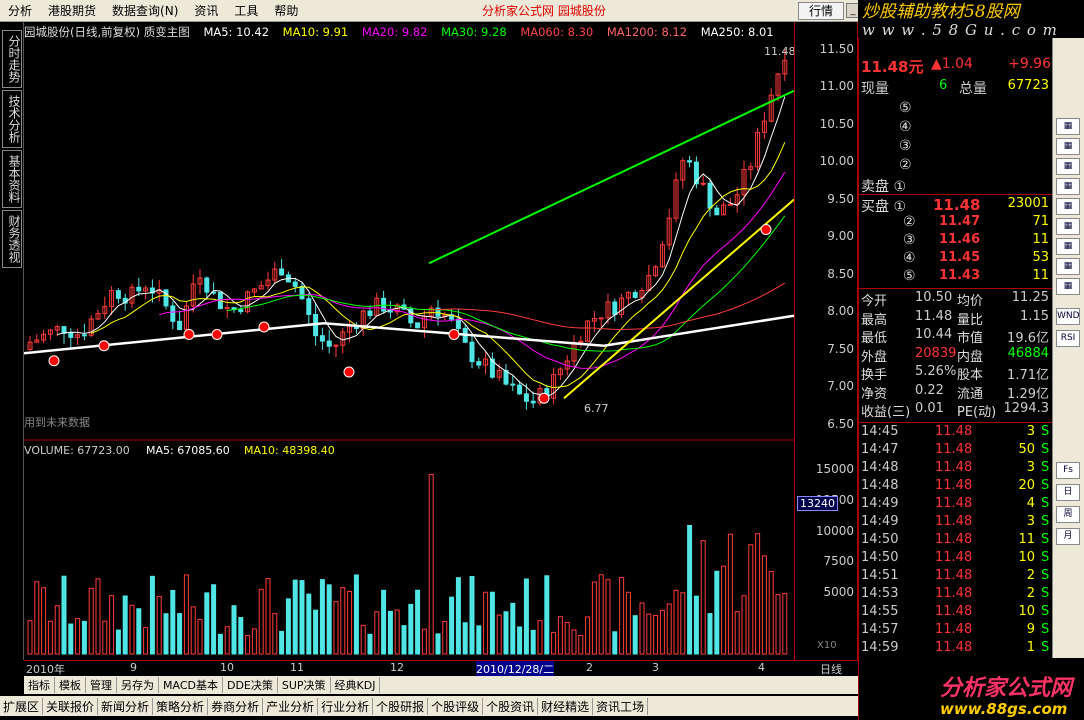 This screenshot has height=720, width=1084. What do you see at coordinates (1030, 431) in the screenshot?
I see `tick-volume: 3` at bounding box center [1030, 431].